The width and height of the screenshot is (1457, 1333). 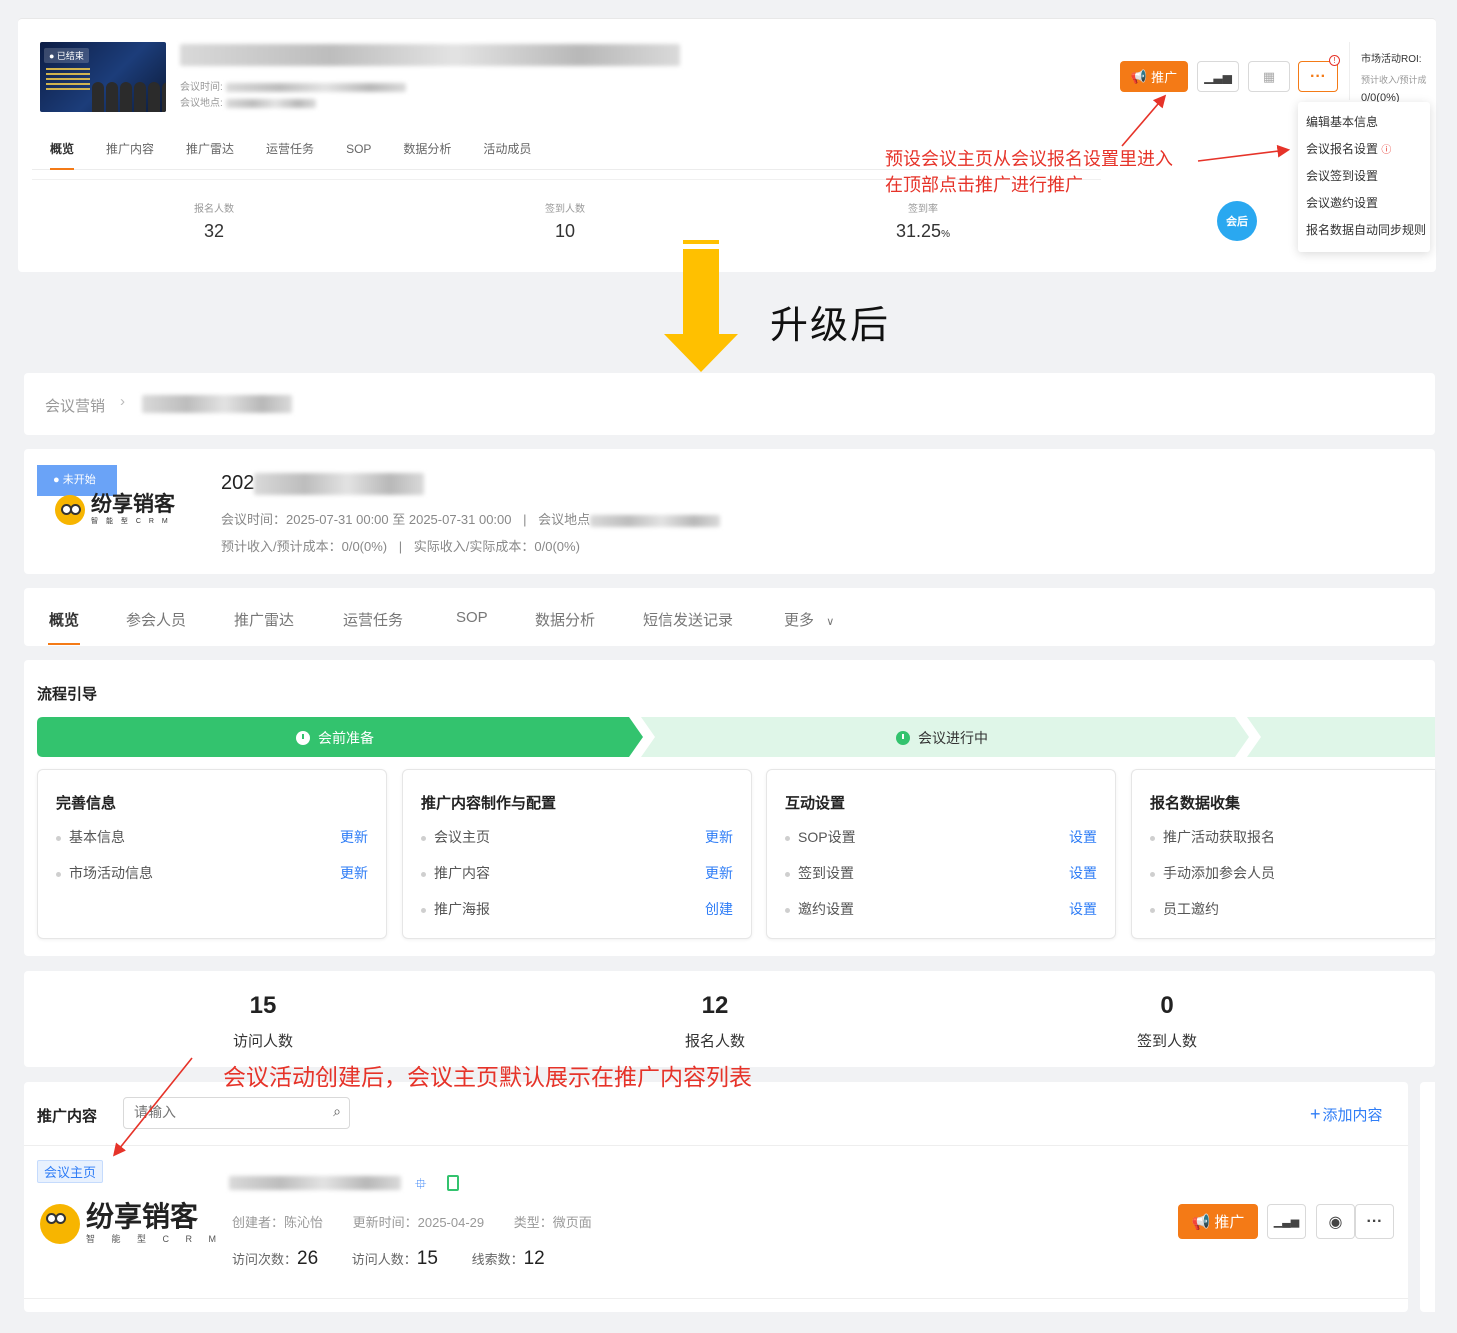 What do you see at coordinates (809, 619) in the screenshot?
I see `tab-more: 更多 ∨` at bounding box center [809, 619].